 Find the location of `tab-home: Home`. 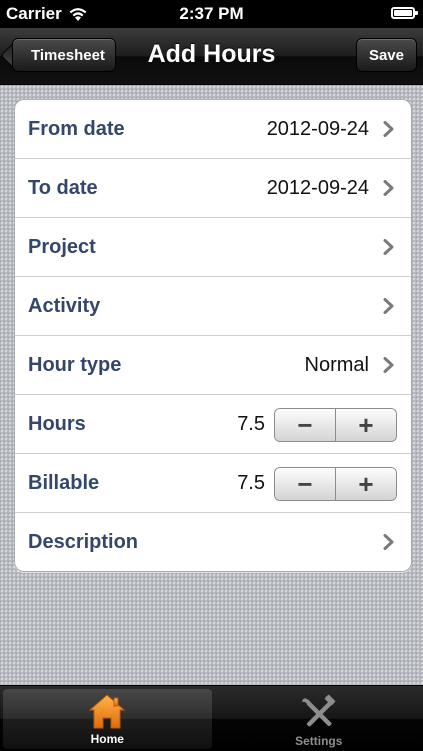

tab-home: Home is located at coordinates (107, 719).